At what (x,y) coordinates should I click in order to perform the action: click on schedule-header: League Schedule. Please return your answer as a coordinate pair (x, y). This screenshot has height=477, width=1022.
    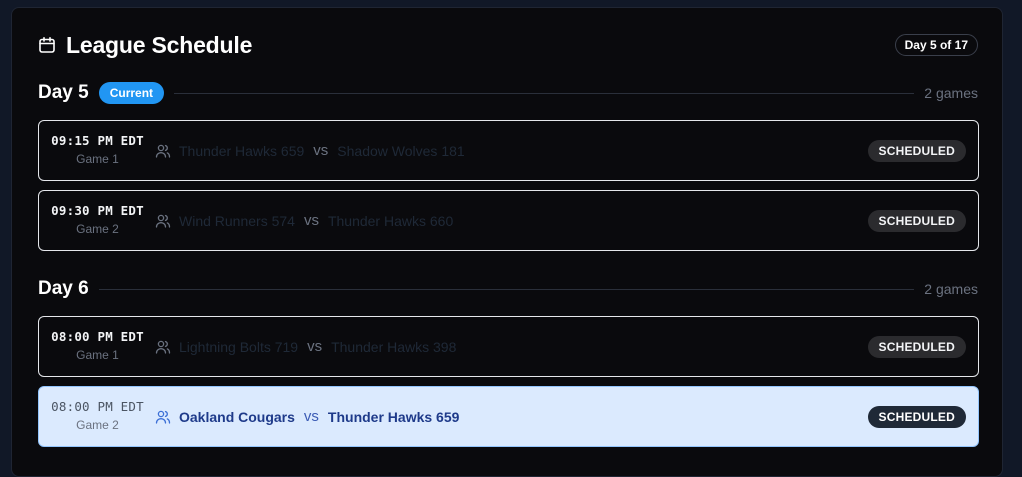
    Looking at the image, I should click on (145, 44).